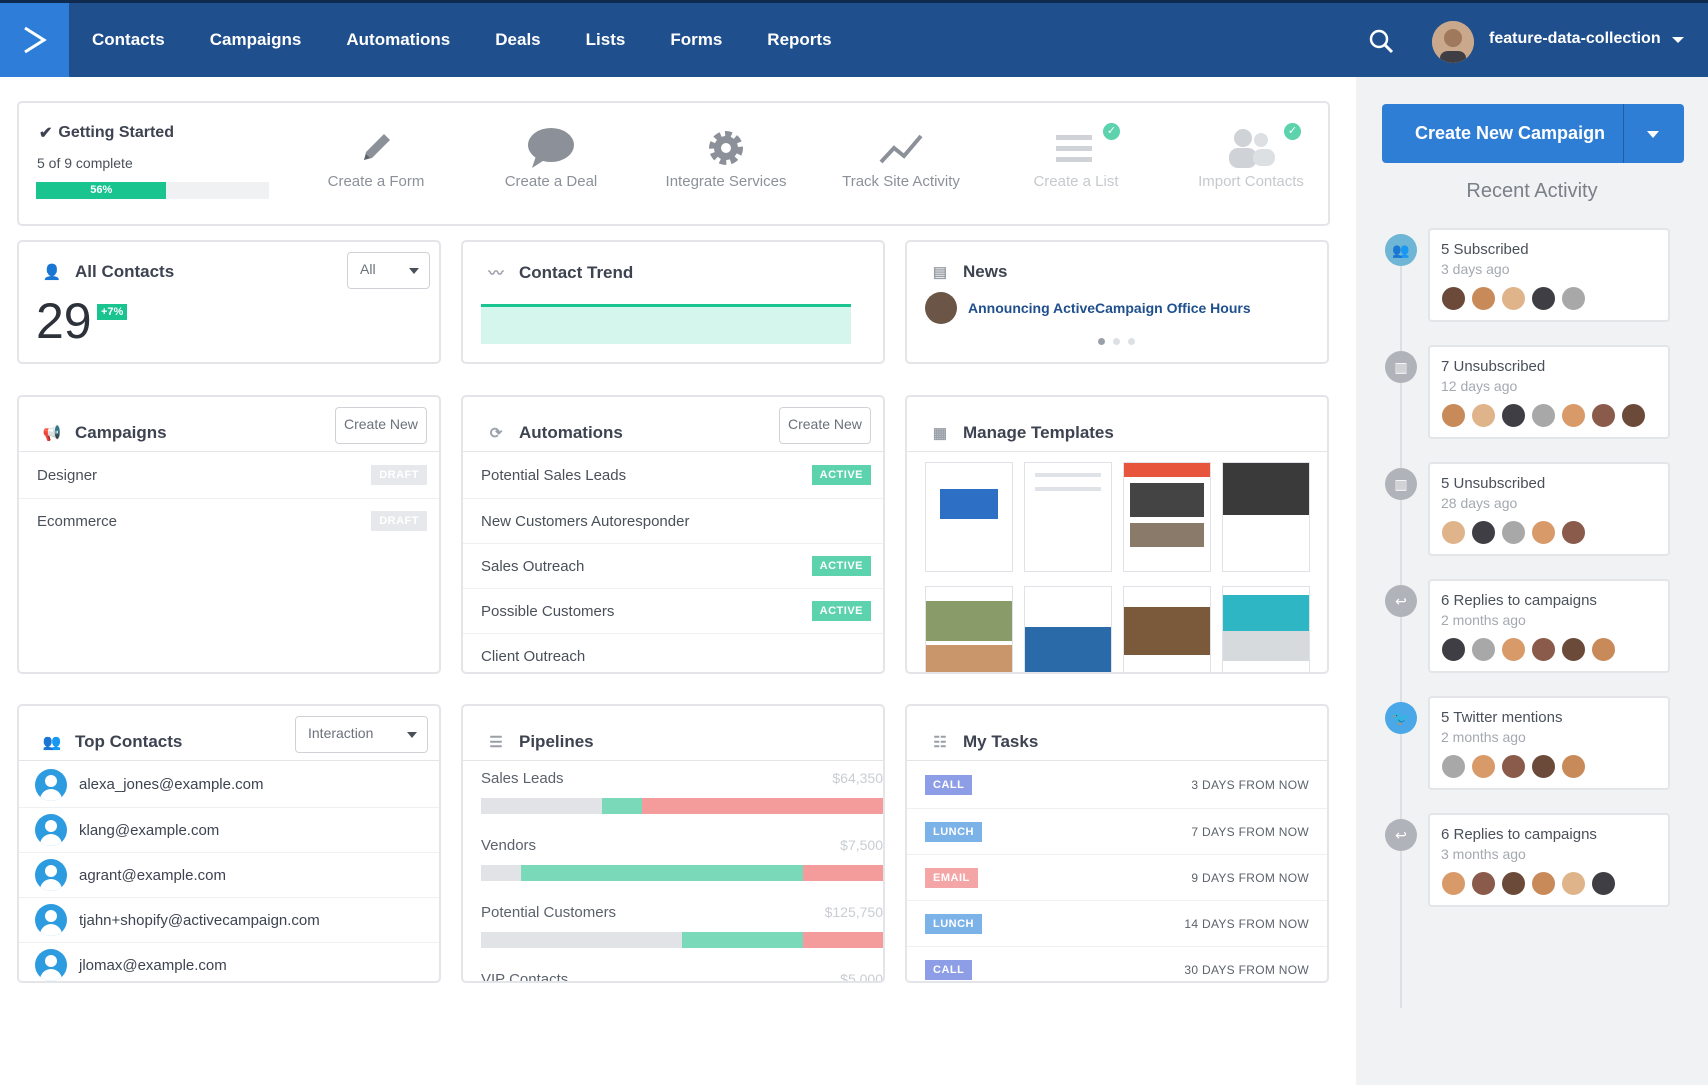  I want to click on contact-delta-badge: +7%, so click(112, 312).